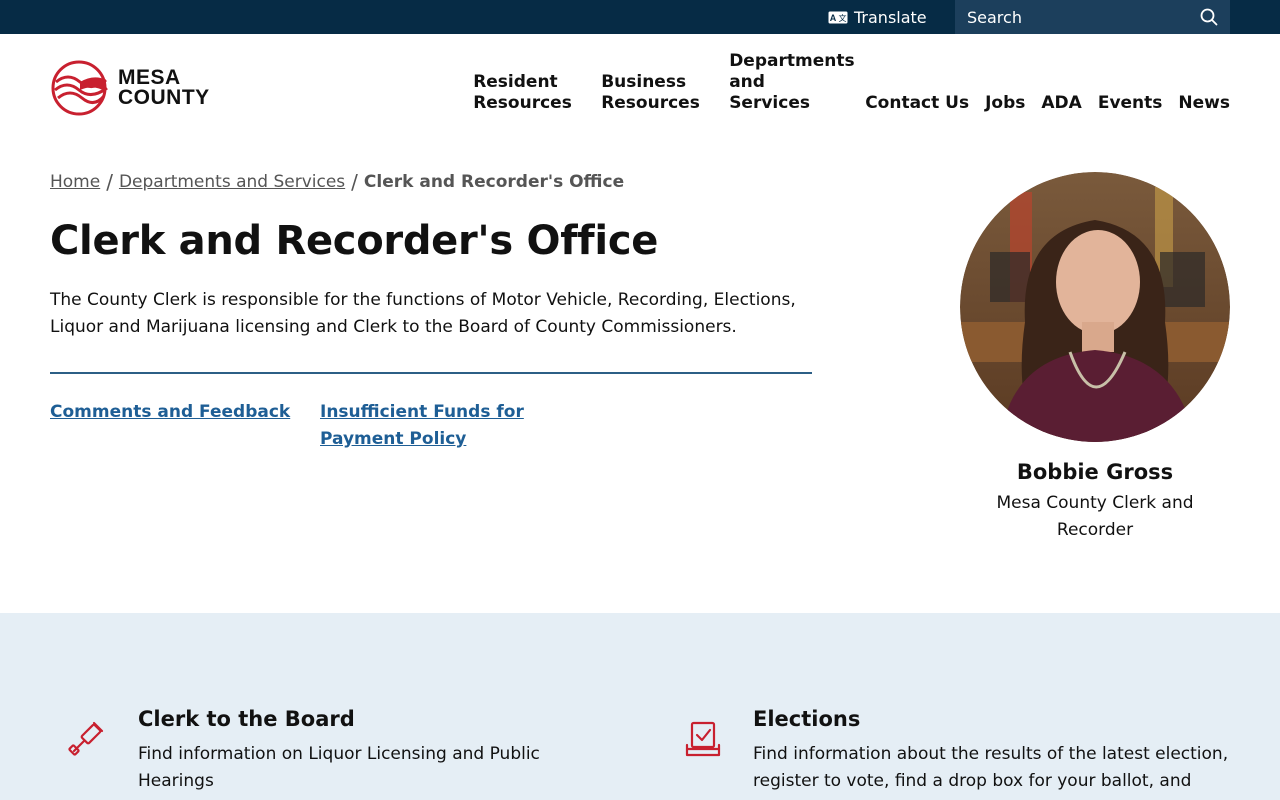  What do you see at coordinates (149, 77) in the screenshot?
I see `logo-line-1: MESA` at bounding box center [149, 77].